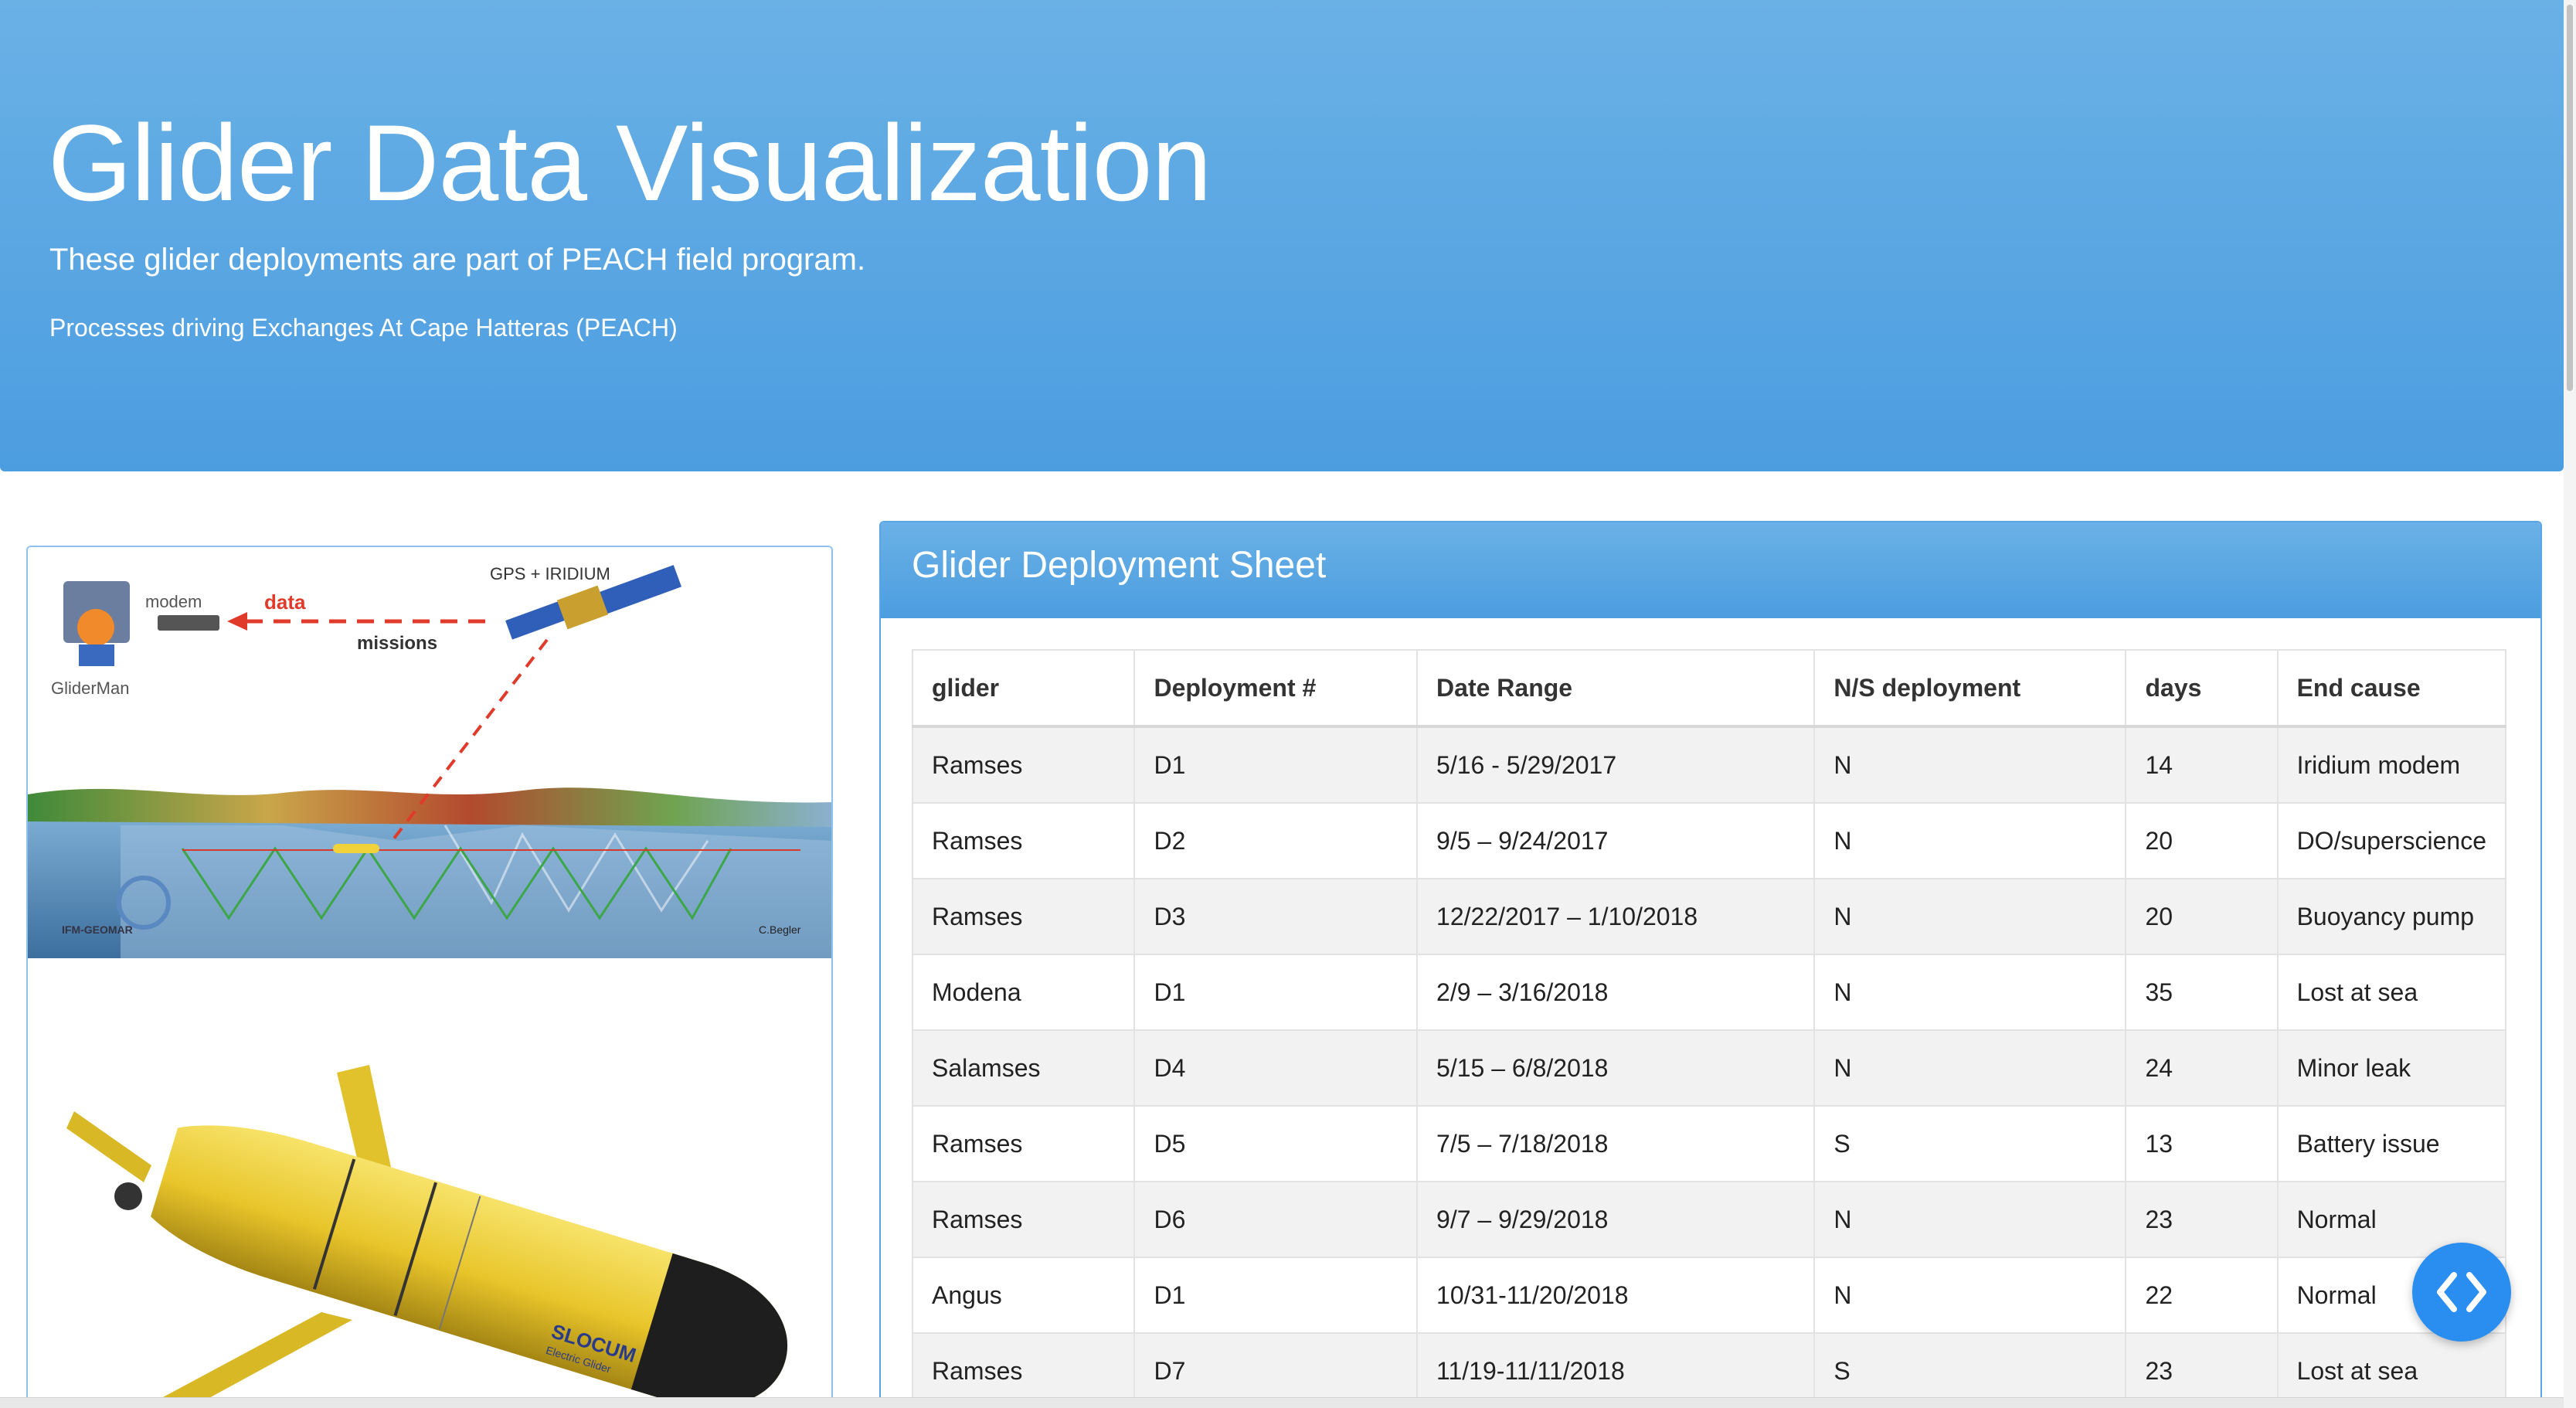 The width and height of the screenshot is (2576, 1408). I want to click on cell-deployment: D2, so click(1276, 840).